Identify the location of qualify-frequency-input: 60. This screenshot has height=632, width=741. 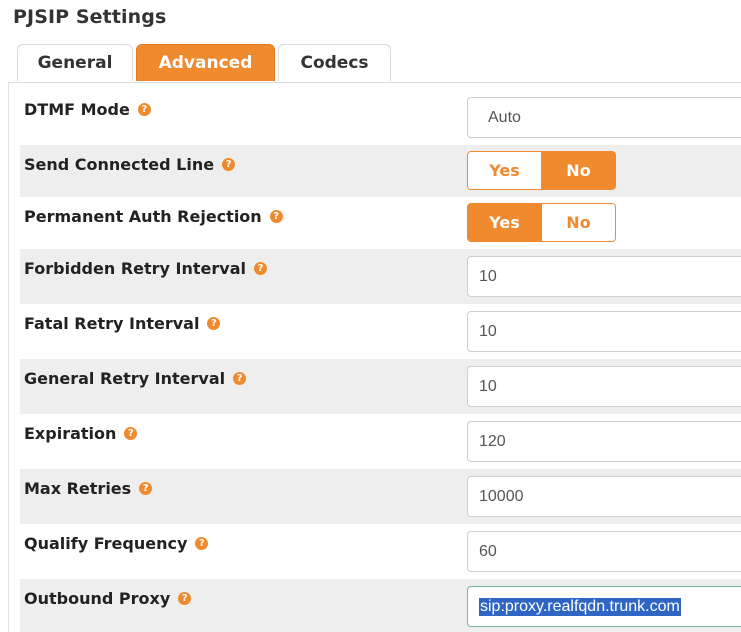
(604, 551).